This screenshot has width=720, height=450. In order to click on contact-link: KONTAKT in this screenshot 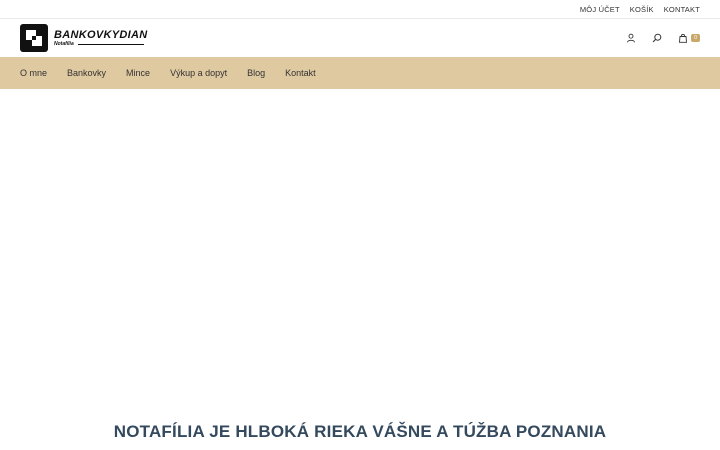, I will do `click(682, 9)`.